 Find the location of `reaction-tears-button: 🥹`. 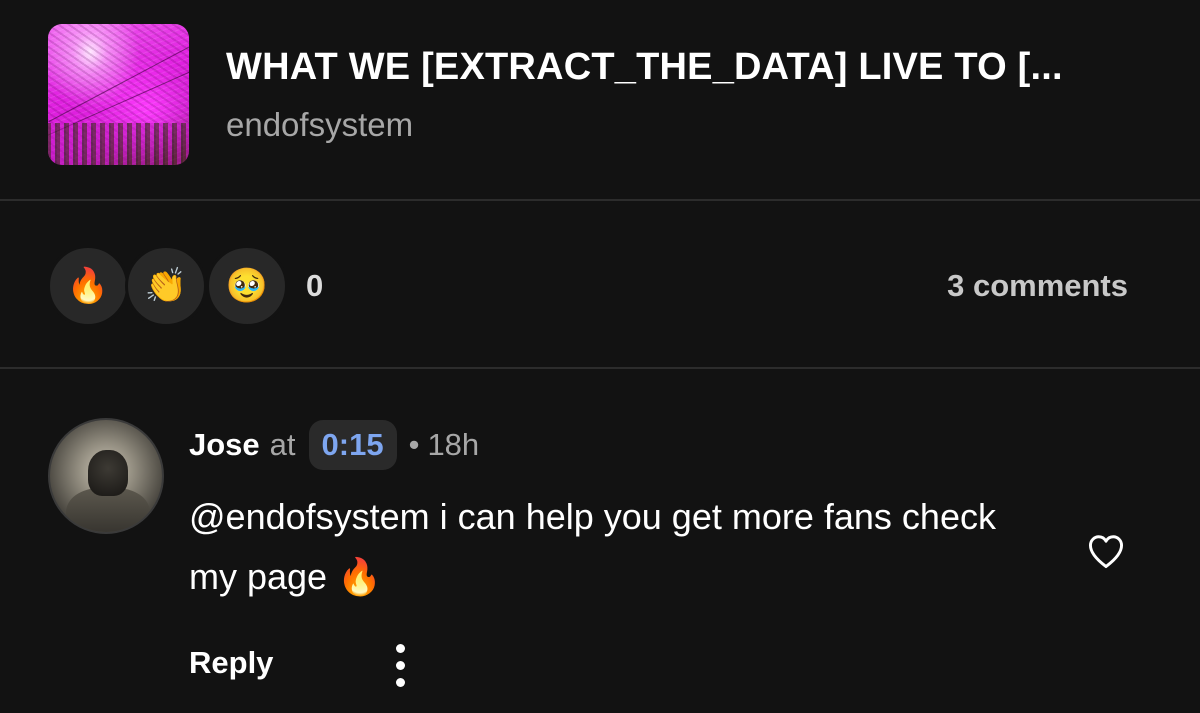

reaction-tears-button: 🥹 is located at coordinates (247, 286).